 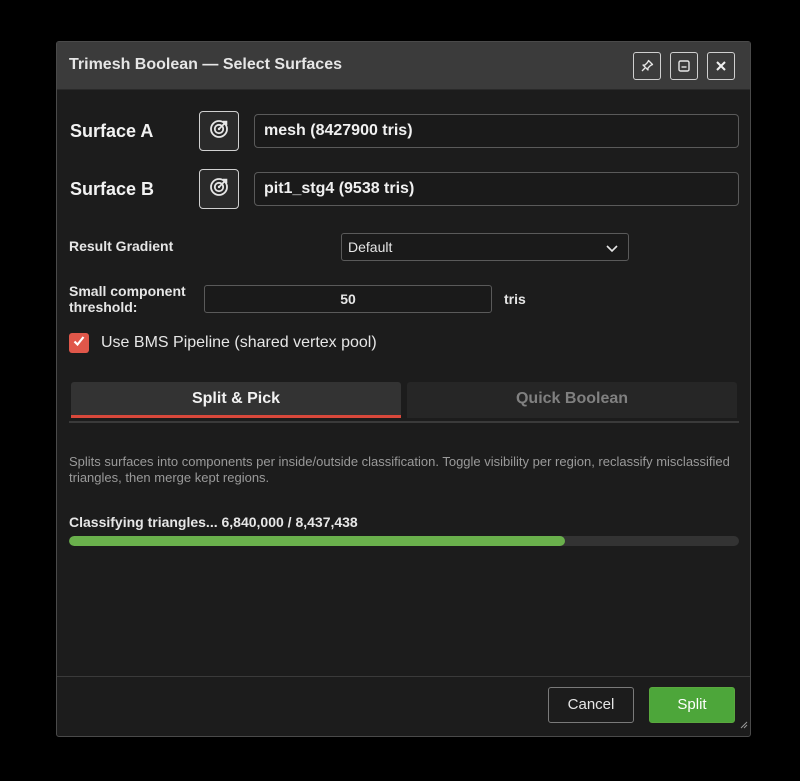 I want to click on footer-divider, so click(x=403, y=676).